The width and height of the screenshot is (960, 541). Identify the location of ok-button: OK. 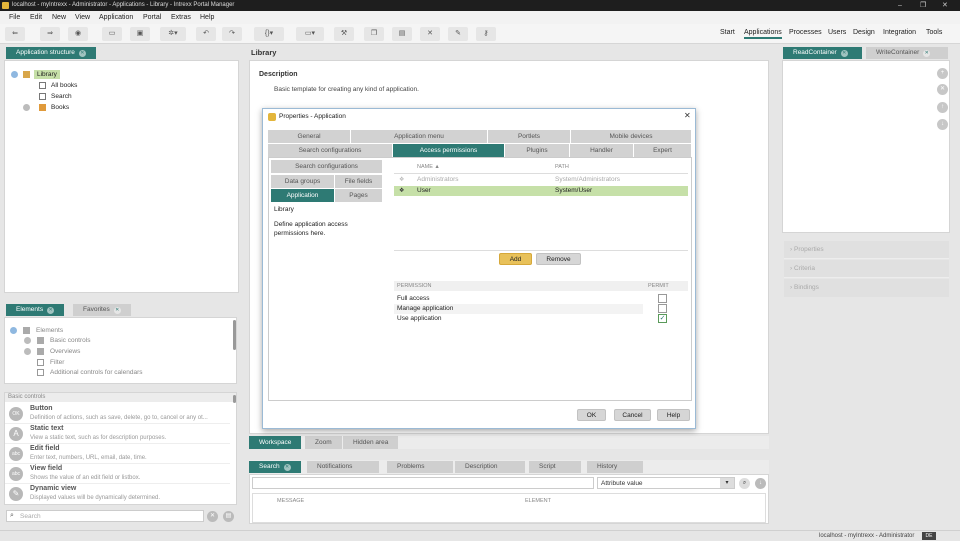
(591, 415).